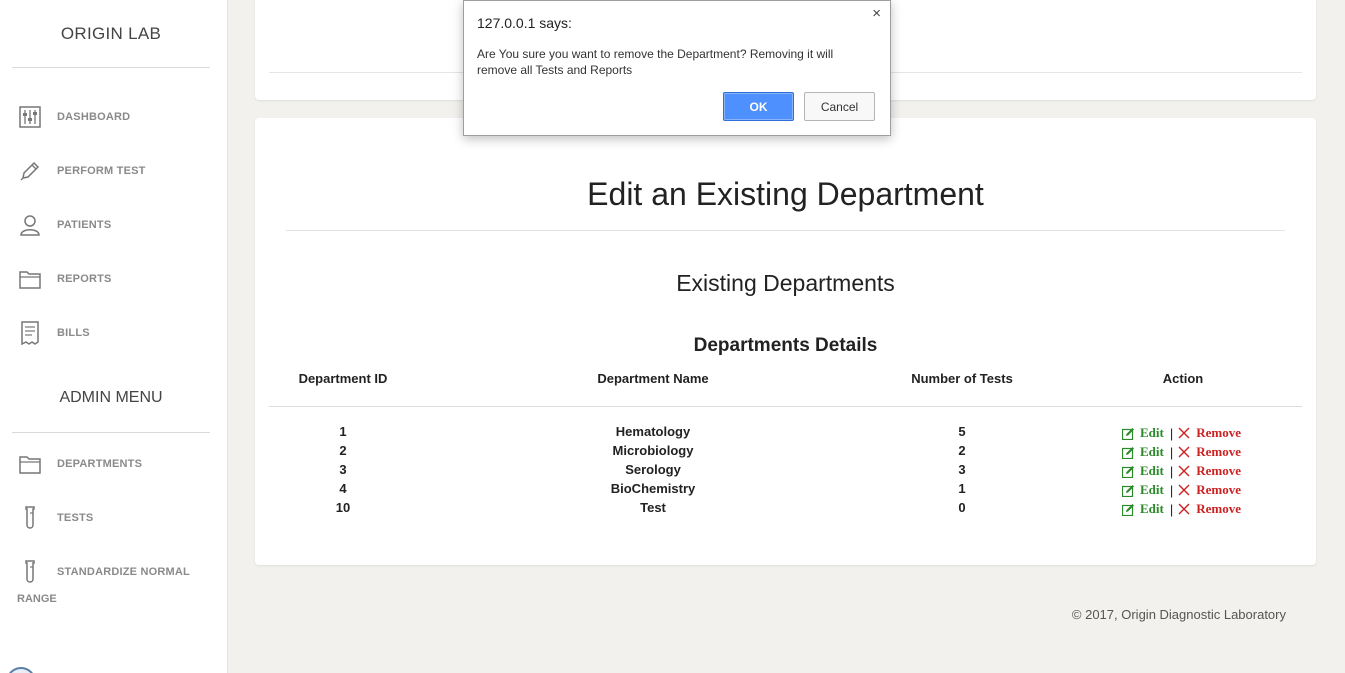 The height and width of the screenshot is (673, 1345). What do you see at coordinates (343, 378) in the screenshot?
I see `column-header-department-id: Department ID` at bounding box center [343, 378].